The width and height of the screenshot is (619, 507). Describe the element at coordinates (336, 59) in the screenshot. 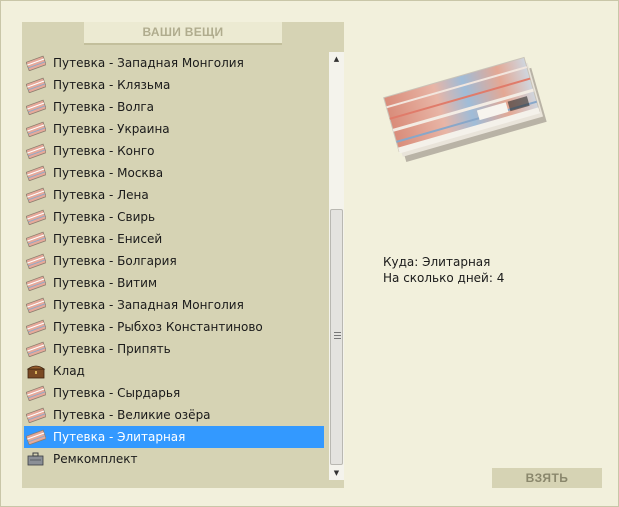

I see `scroll-up-arrow-icon: ▲` at that location.